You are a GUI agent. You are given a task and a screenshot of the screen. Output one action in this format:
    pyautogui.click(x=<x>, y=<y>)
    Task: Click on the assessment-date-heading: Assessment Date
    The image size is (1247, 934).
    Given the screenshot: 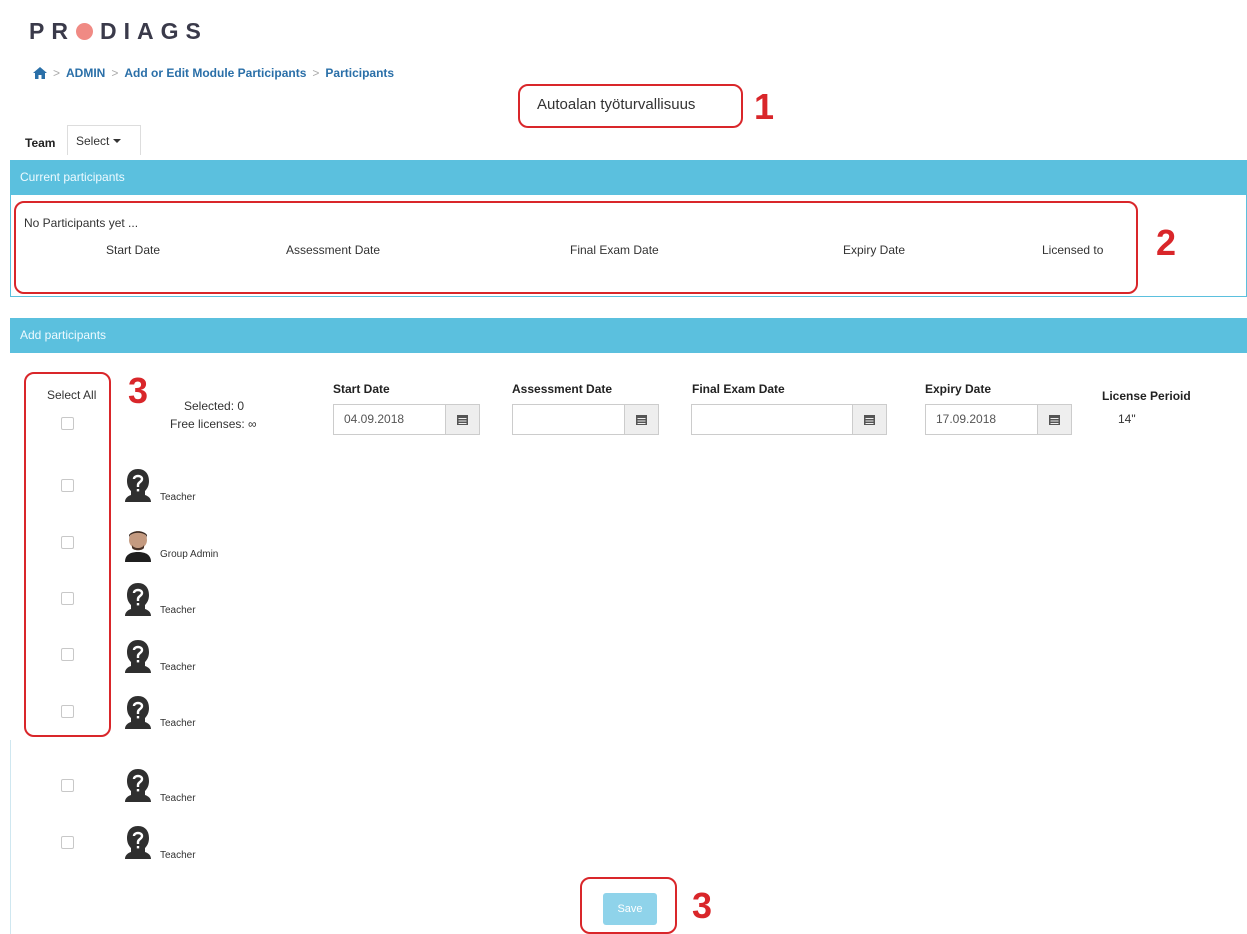 What is the action you would take?
    pyautogui.click(x=562, y=389)
    